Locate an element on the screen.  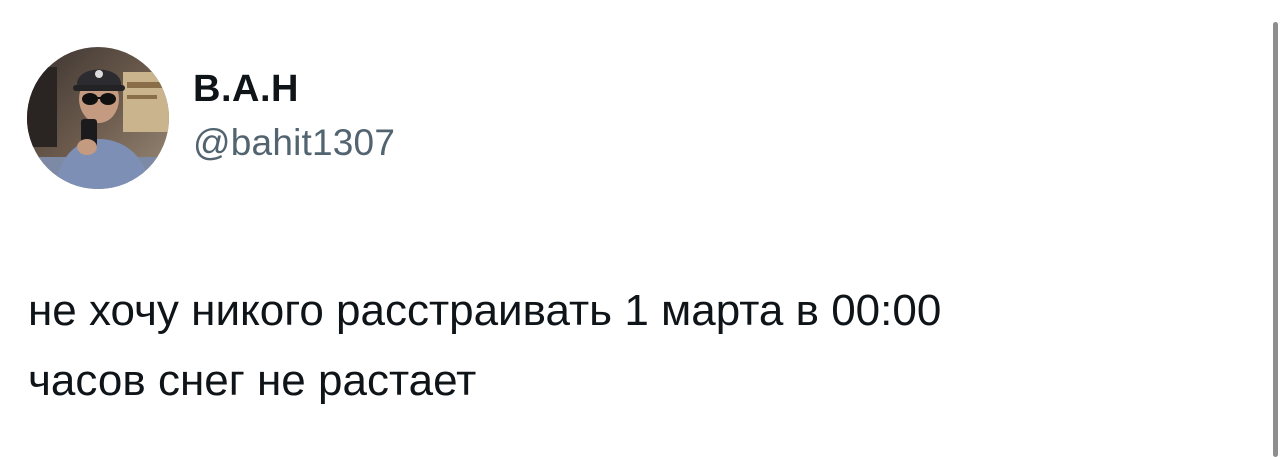
author-info: В.А.Н @bahit1307 is located at coordinates (294, 116).